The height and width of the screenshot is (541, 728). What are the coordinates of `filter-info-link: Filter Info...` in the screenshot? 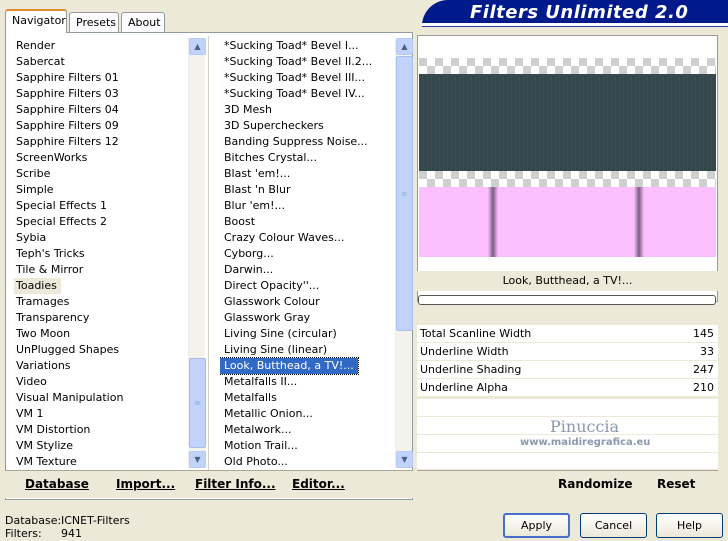 It's located at (235, 484).